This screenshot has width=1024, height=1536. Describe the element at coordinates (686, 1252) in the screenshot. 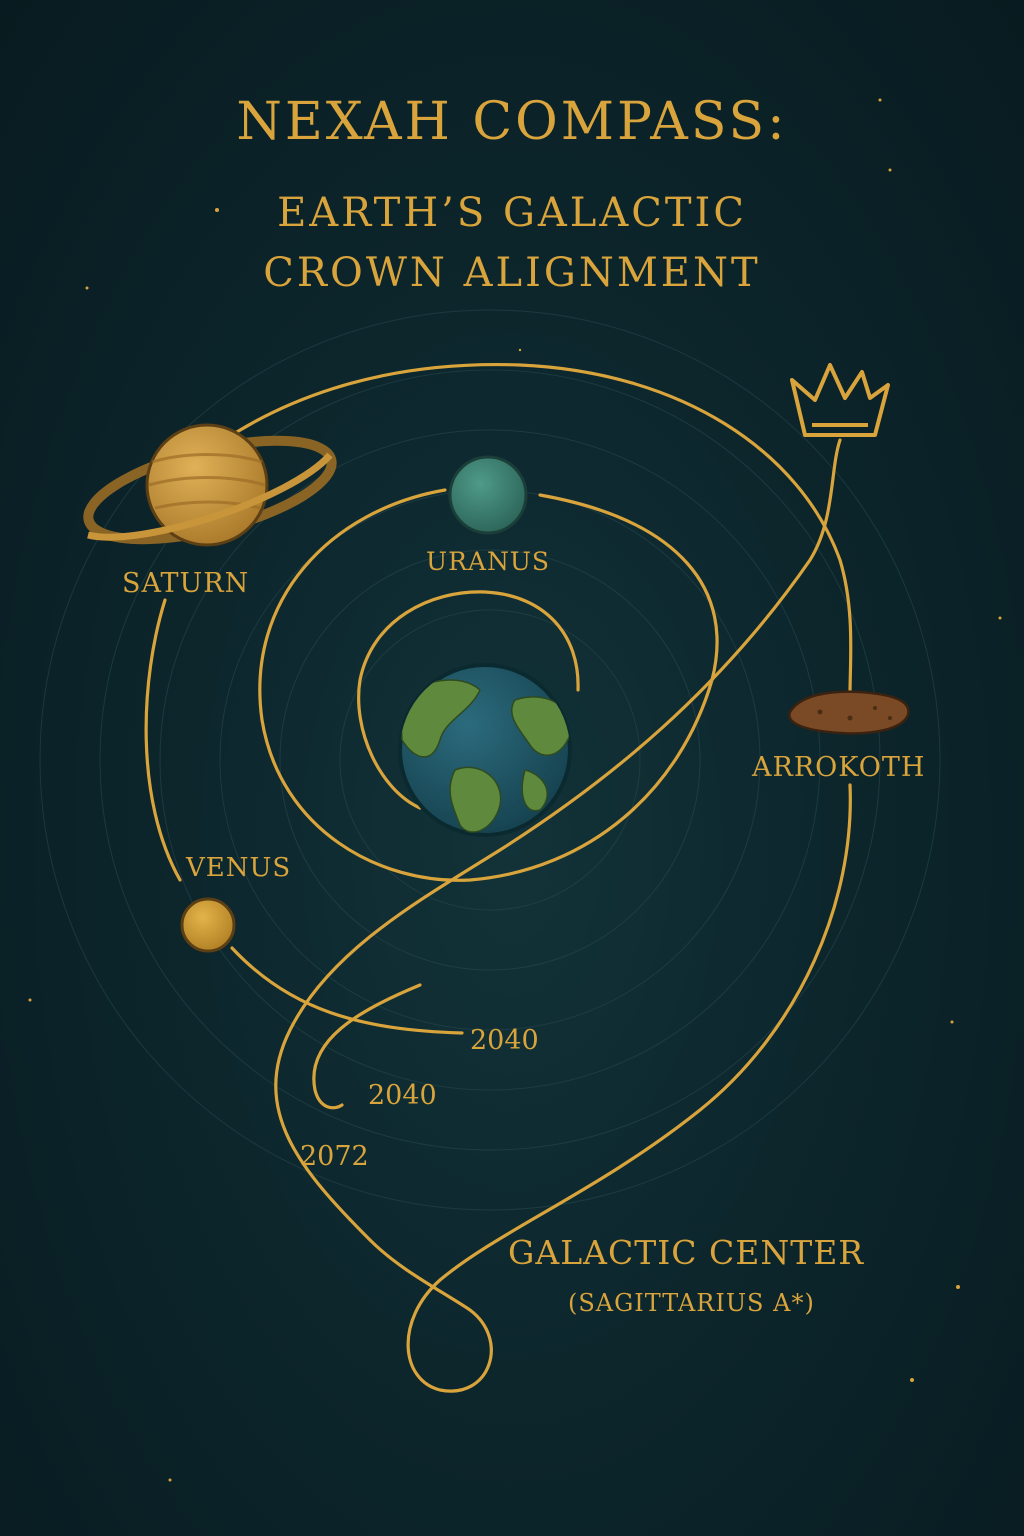

I see `galactic-center-label: GALACTIC CENTER` at that location.